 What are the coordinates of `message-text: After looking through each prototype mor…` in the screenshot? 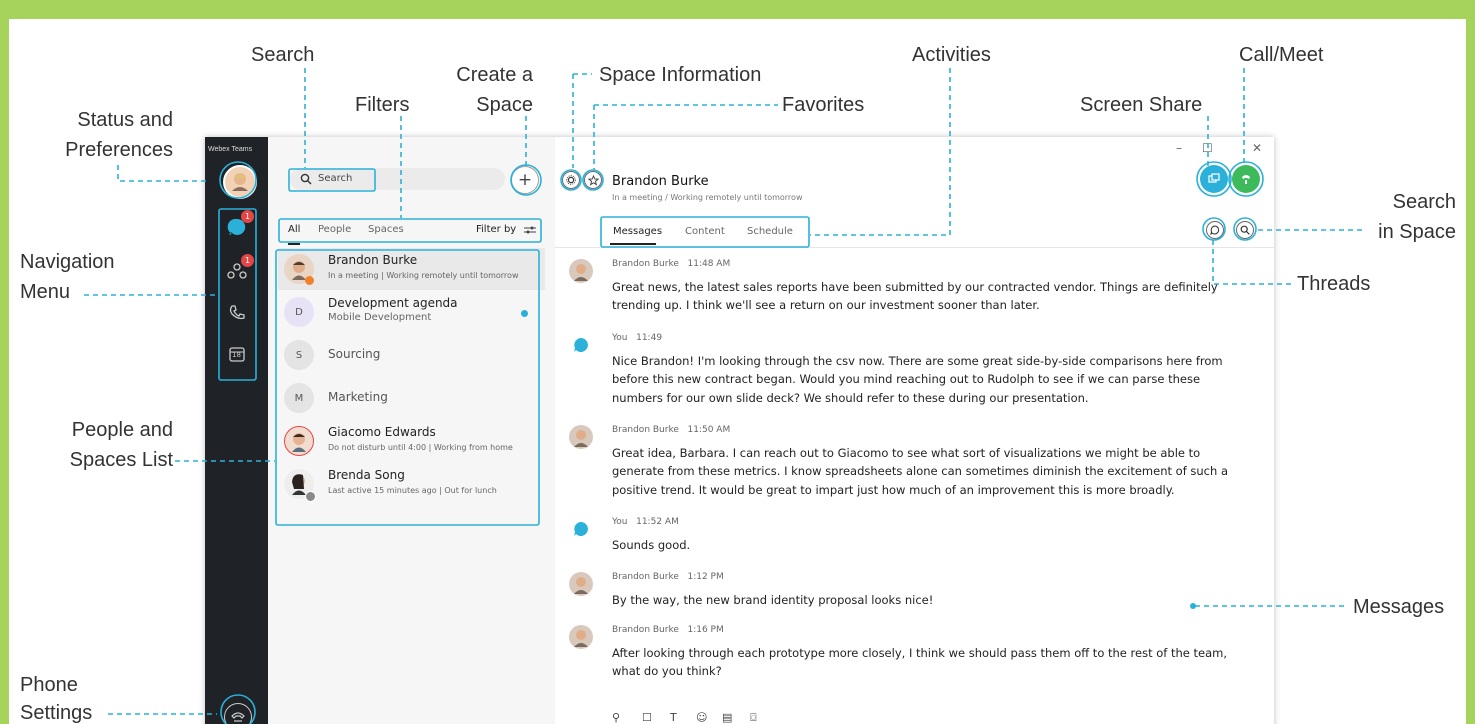 It's located at (920, 662).